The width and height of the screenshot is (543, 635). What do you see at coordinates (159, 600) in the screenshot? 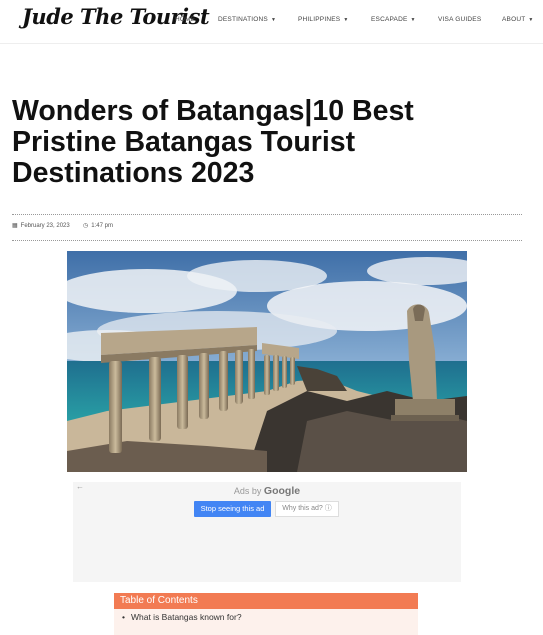
I see `toc-heading: Table of Contents` at bounding box center [159, 600].